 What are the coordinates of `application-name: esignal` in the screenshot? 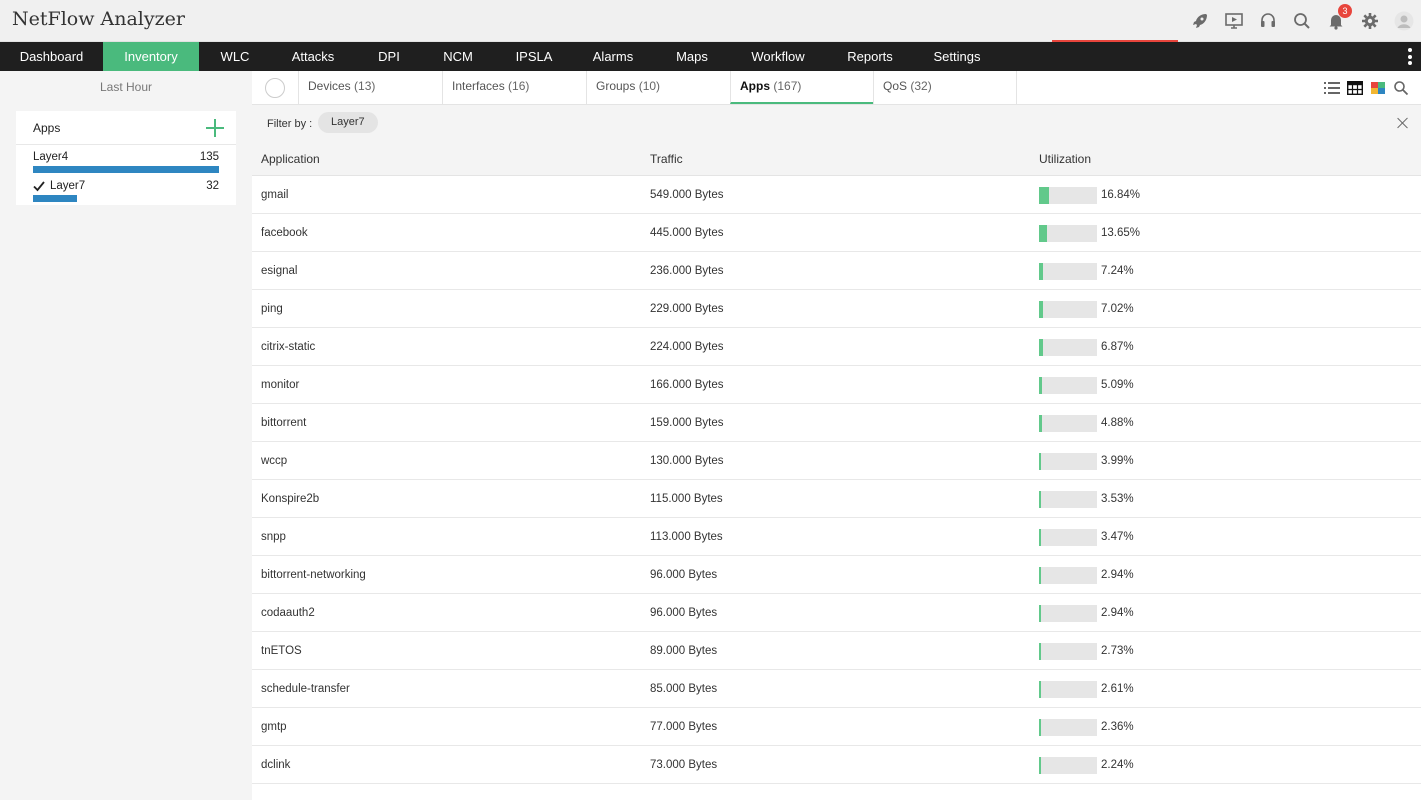 It's located at (279, 271).